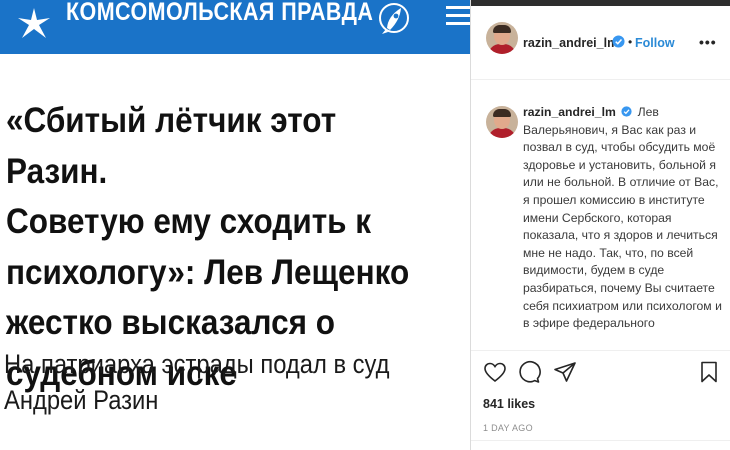 Image resolution: width=730 pixels, height=450 pixels. Describe the element at coordinates (171, 322) in the screenshot. I see `headline-line: жестко высказался о` at that location.